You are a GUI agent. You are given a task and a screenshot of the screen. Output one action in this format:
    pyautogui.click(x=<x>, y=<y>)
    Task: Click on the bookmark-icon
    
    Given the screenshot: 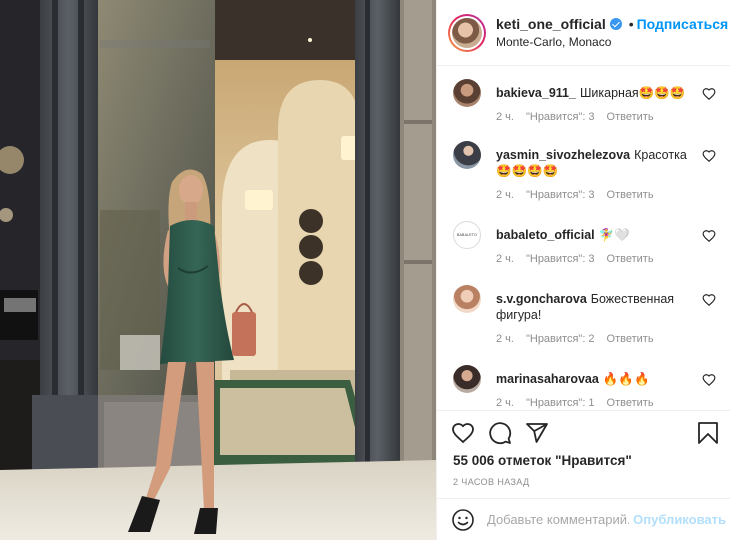 What is the action you would take?
    pyautogui.click(x=708, y=433)
    